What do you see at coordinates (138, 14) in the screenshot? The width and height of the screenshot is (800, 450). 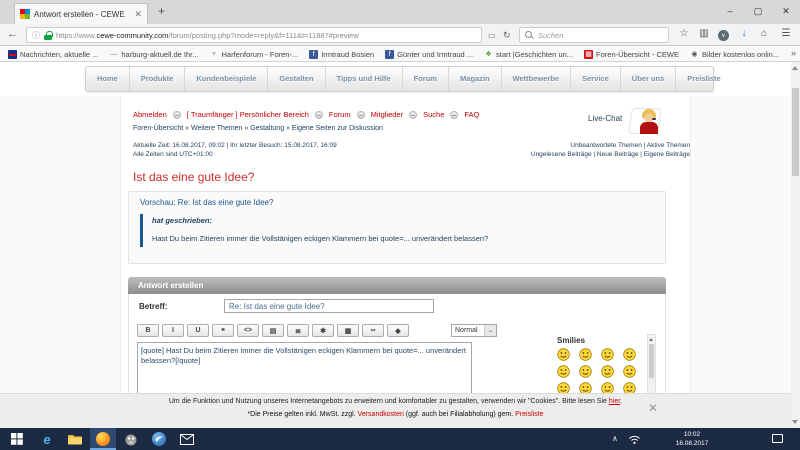 I see `tab-close-icon: ✕` at bounding box center [138, 14].